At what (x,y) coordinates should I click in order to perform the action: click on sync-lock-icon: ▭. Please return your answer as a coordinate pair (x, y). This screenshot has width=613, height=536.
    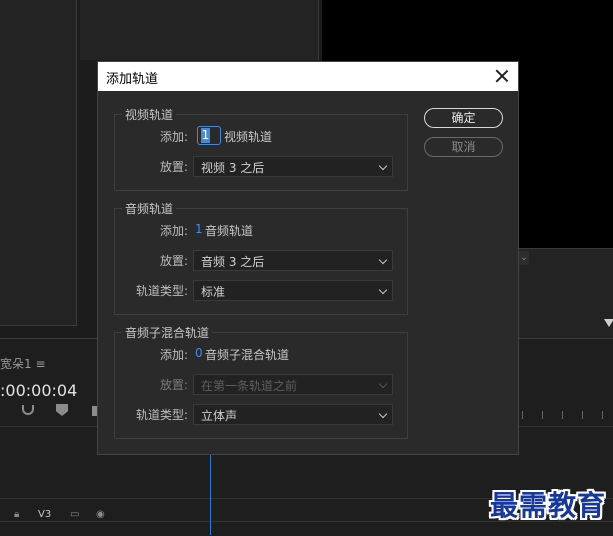
    Looking at the image, I should click on (74, 514).